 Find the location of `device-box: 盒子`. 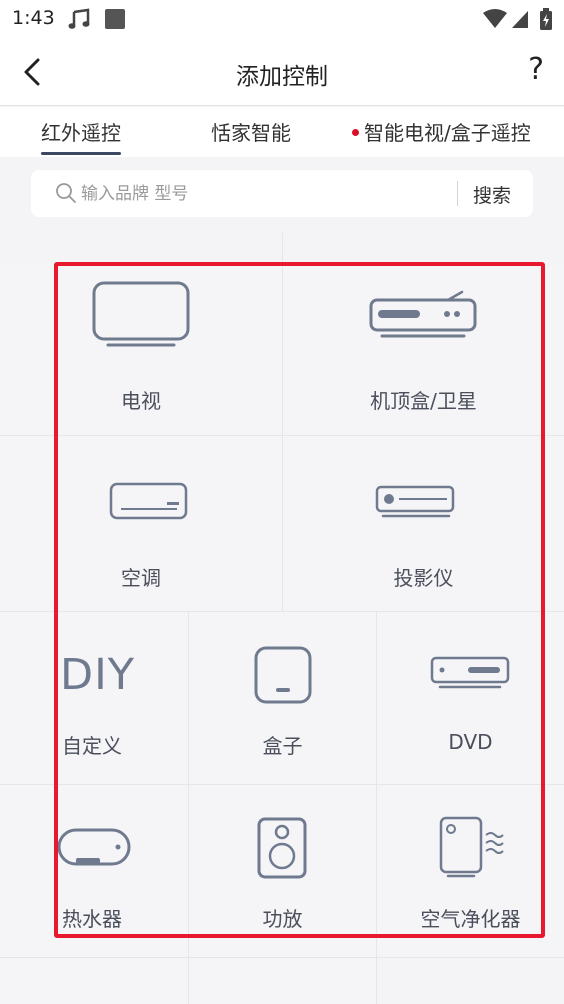

device-box: 盒子 is located at coordinates (282, 698).